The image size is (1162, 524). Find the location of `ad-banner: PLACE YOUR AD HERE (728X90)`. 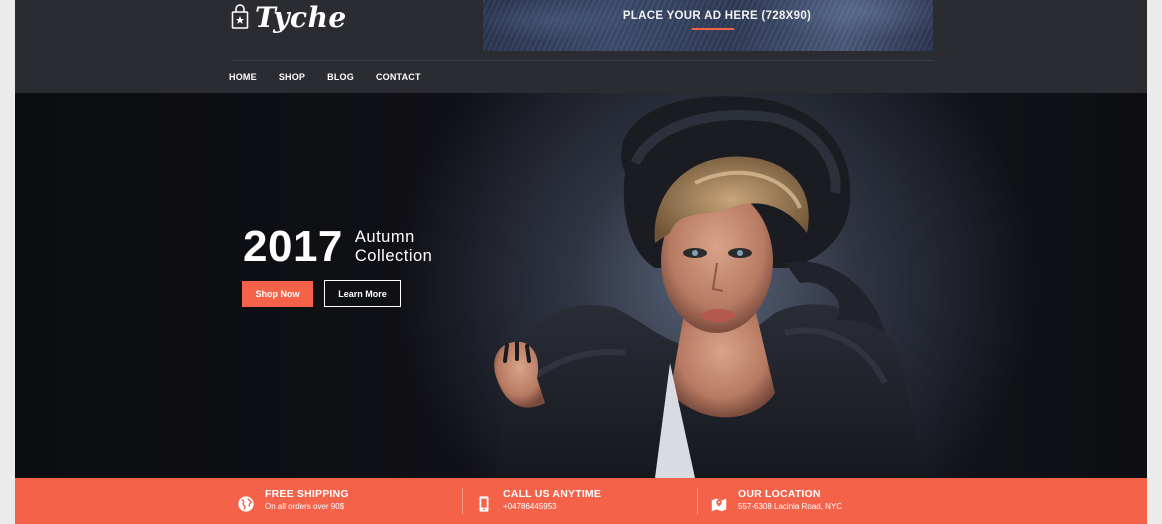

ad-banner: PLACE YOUR AD HERE (728X90) is located at coordinates (708, 25).